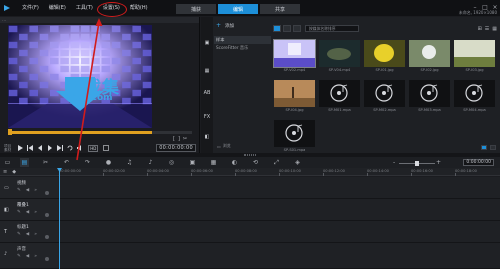 The image size is (500, 269). I want to click on motion-tracking-icon: ◎, so click(171, 162).